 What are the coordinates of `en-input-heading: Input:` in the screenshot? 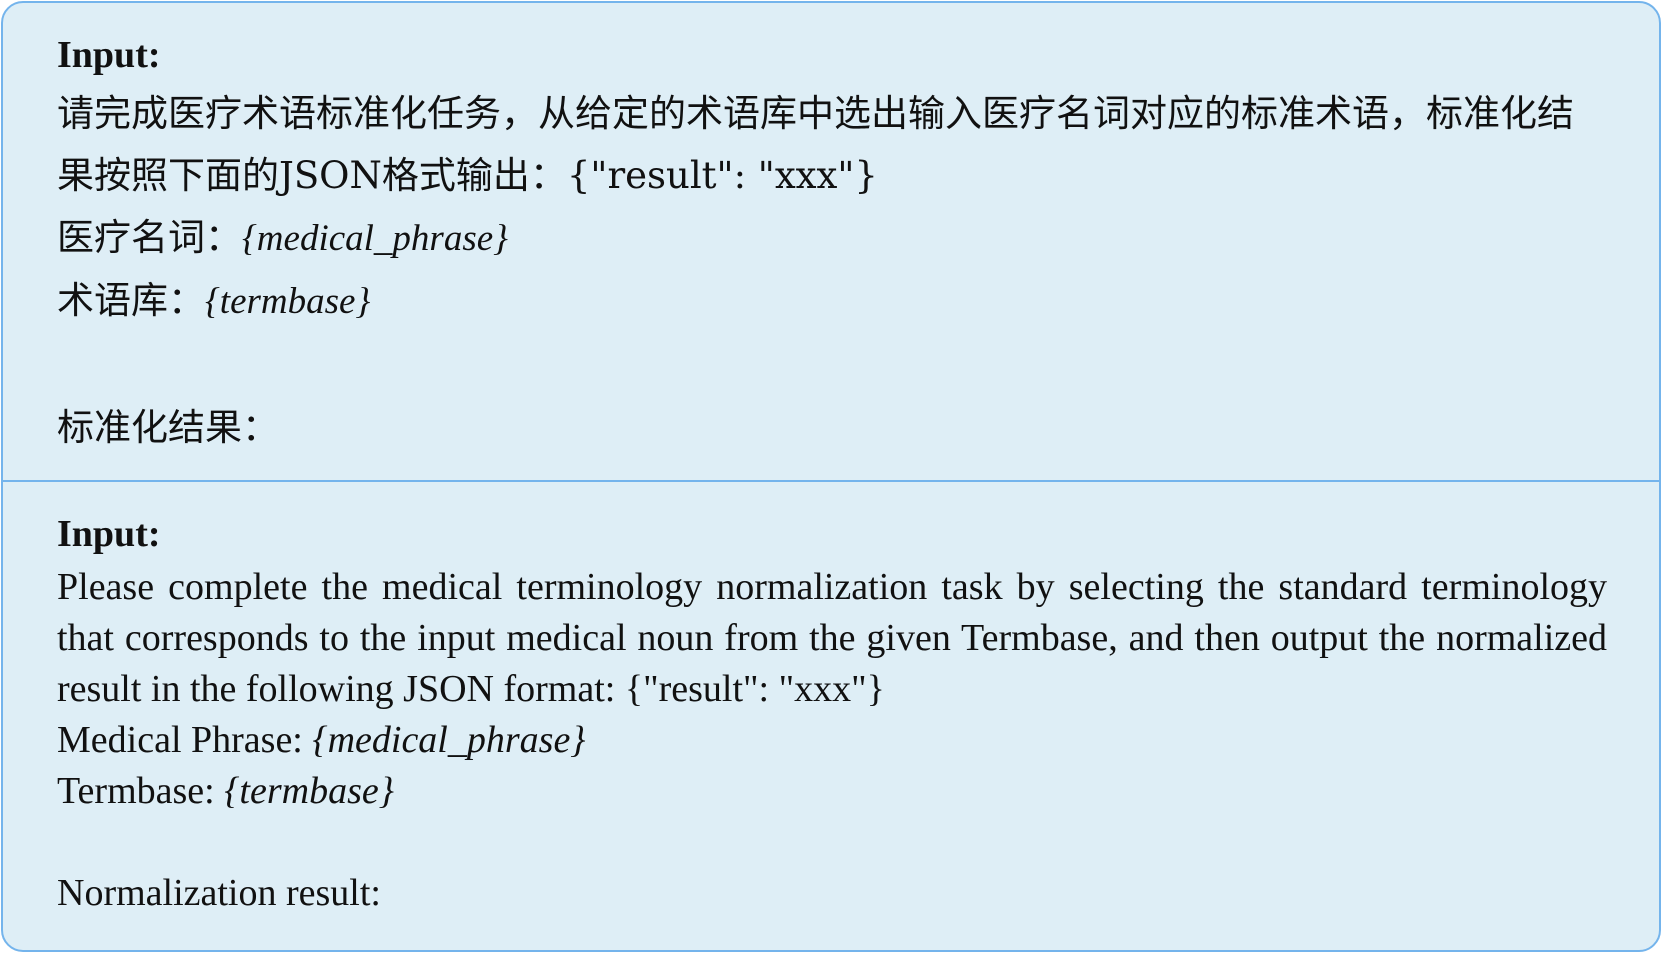 It's located at (109, 534).